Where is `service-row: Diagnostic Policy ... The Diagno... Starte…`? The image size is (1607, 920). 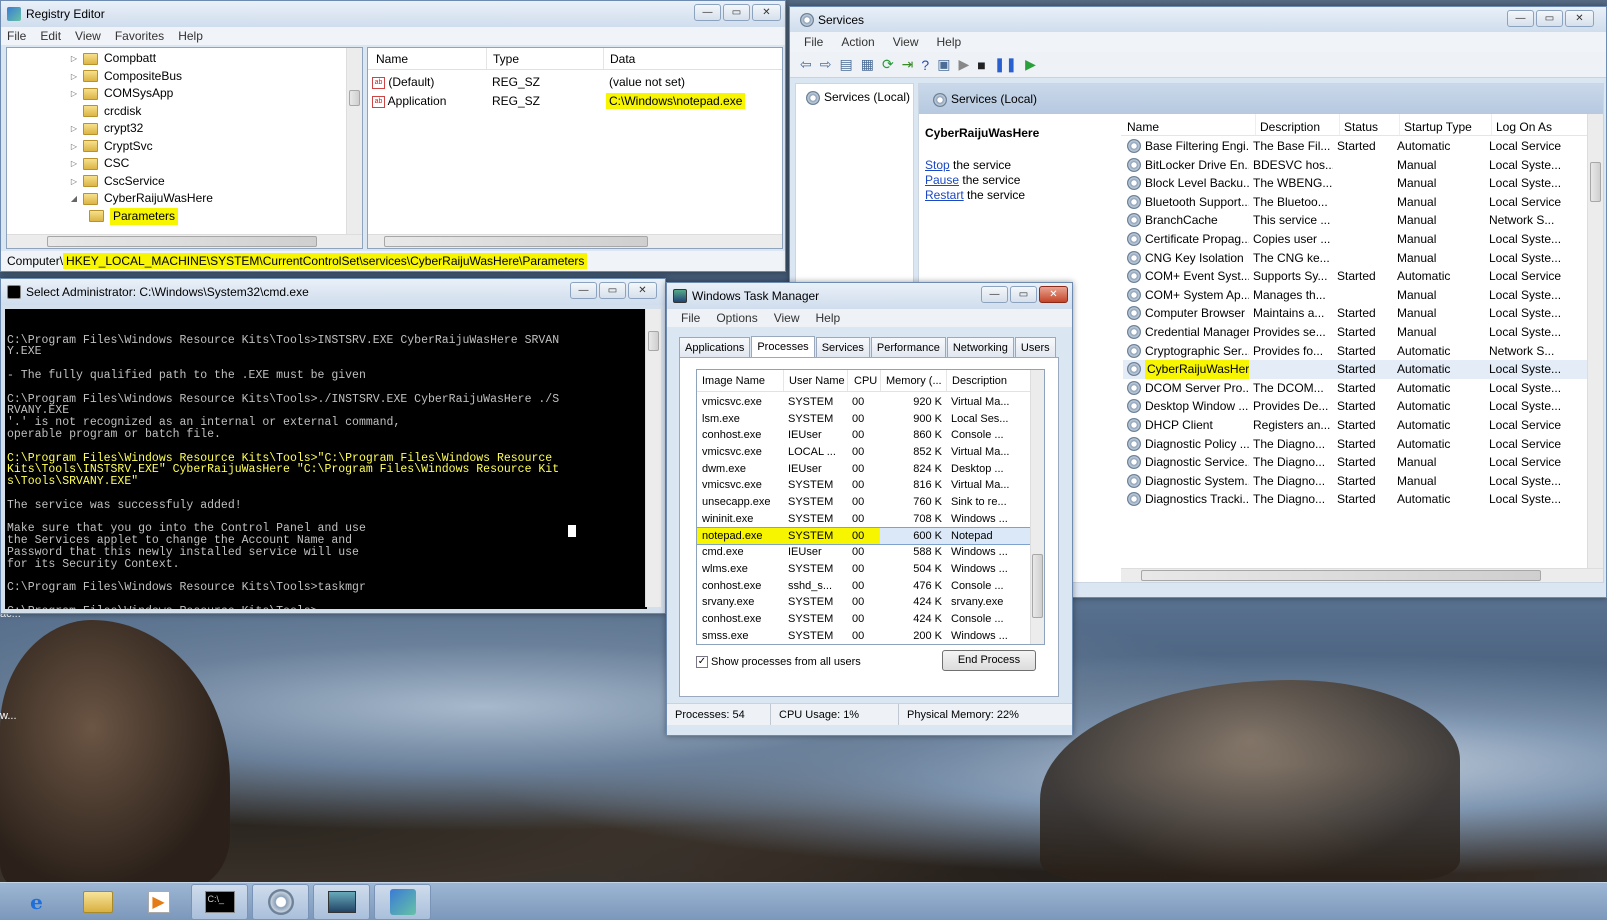 service-row: Diagnostic Policy ... The Diagno... Starte… is located at coordinates (1363, 444).